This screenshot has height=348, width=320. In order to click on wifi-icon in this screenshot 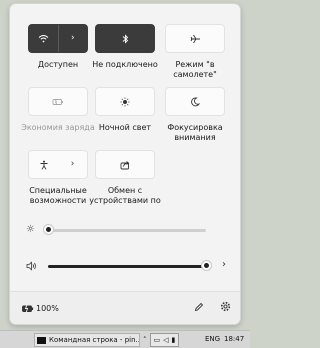, I will do `click(43, 39)`.